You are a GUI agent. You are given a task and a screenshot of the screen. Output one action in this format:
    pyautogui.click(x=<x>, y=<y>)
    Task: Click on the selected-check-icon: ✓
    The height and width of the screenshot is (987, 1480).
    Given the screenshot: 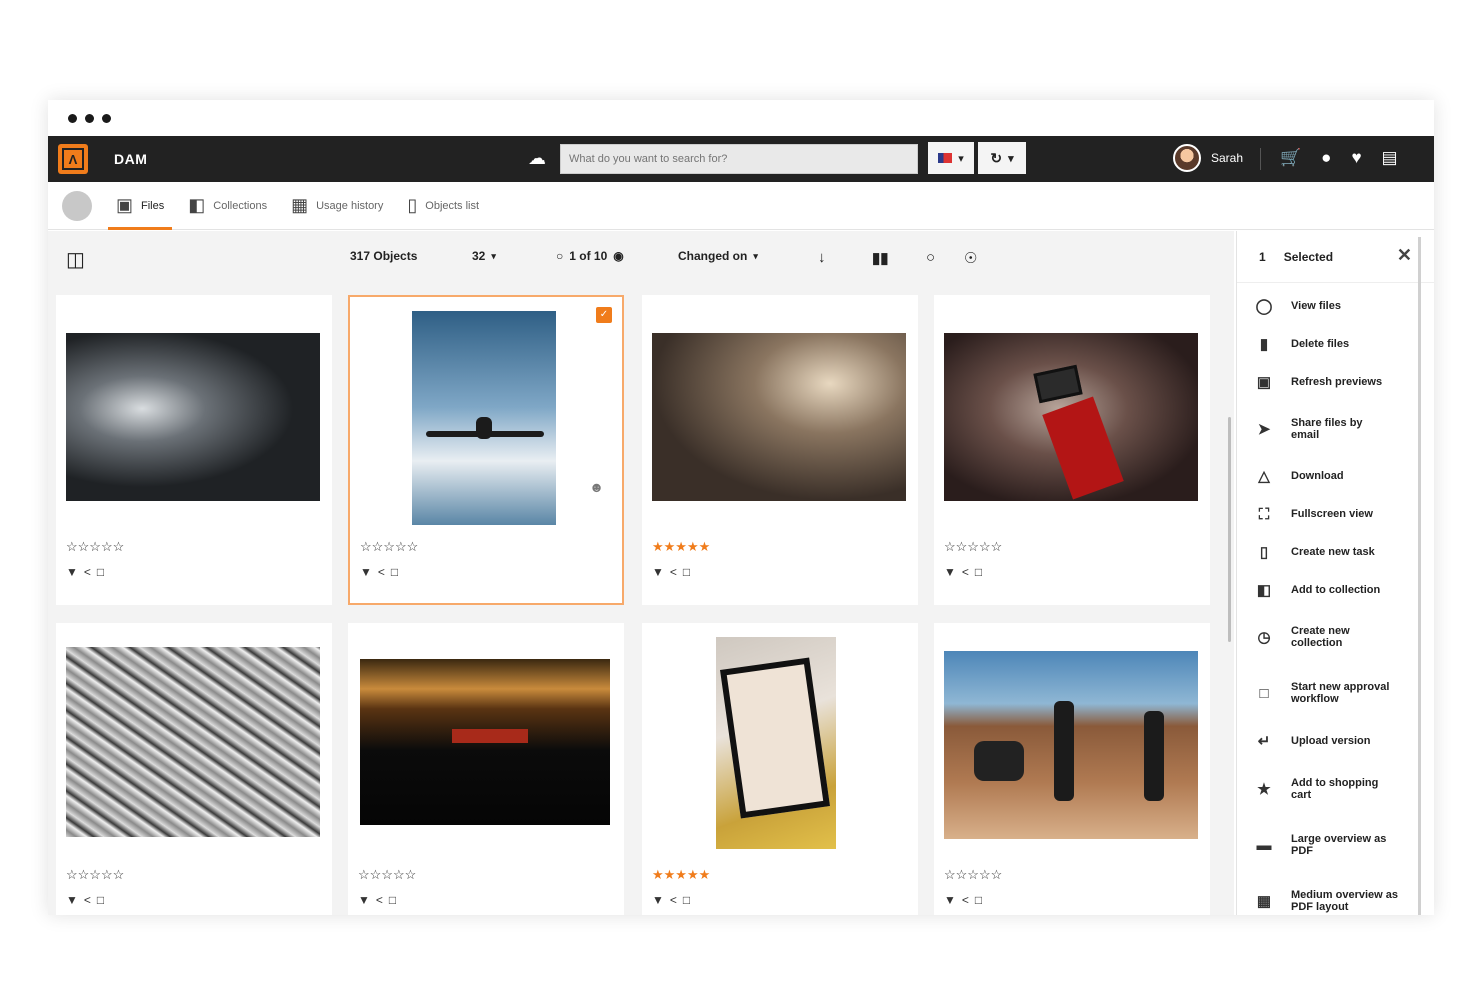 What is the action you would take?
    pyautogui.click(x=604, y=315)
    